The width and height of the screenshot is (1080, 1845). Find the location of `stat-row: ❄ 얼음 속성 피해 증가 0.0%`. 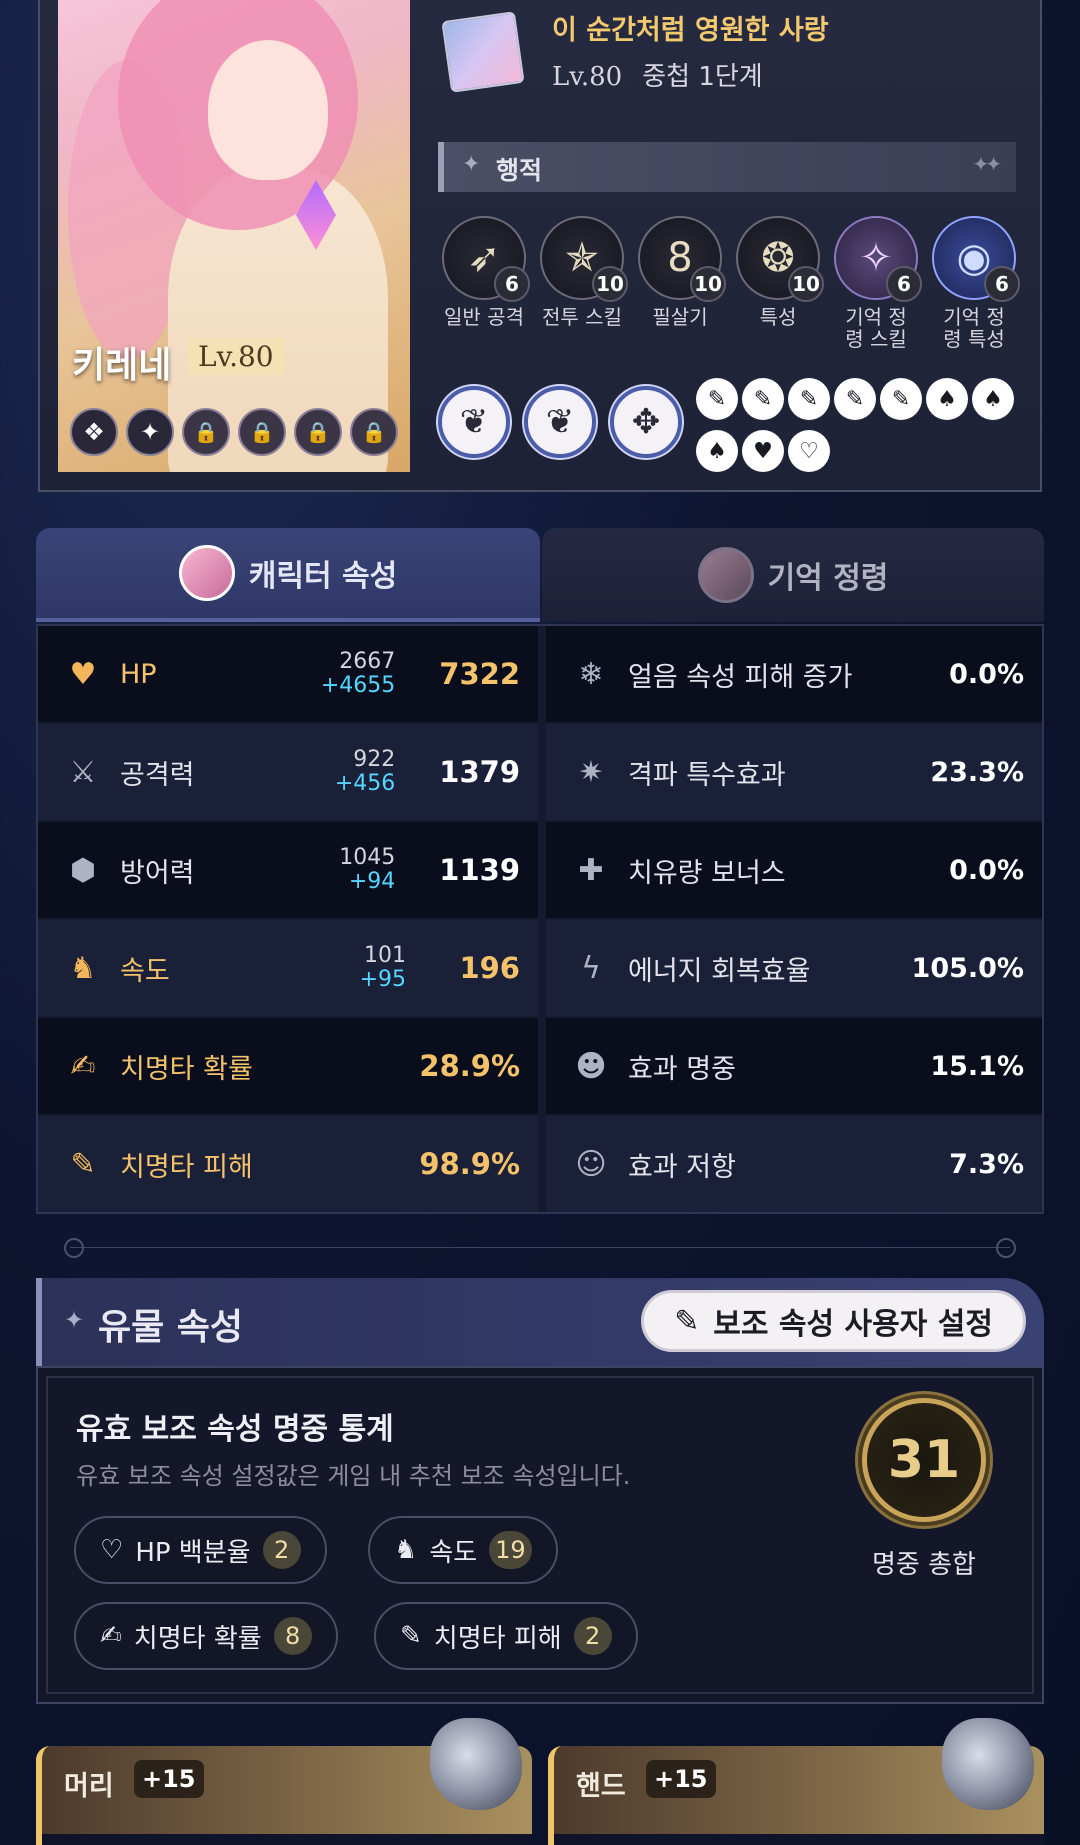

stat-row: ❄ 얼음 속성 피해 증가 0.0% is located at coordinates (794, 674).